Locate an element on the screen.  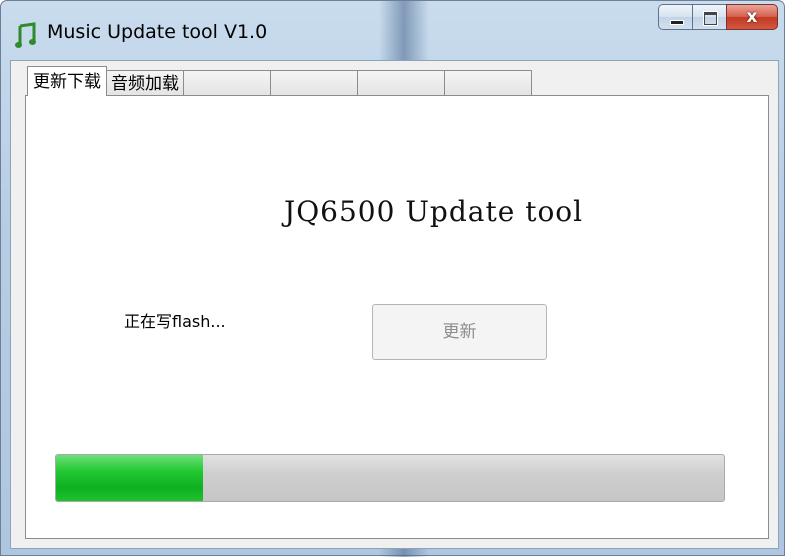
close-button: x is located at coordinates (752, 17).